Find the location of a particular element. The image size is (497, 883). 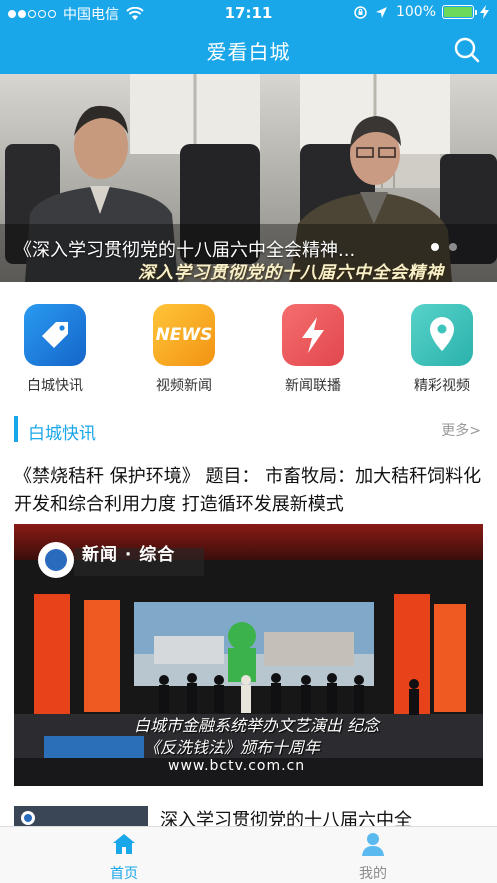

app-header: 中国电信 17:11 100% 爱看白城 is located at coordinates (248, 37).